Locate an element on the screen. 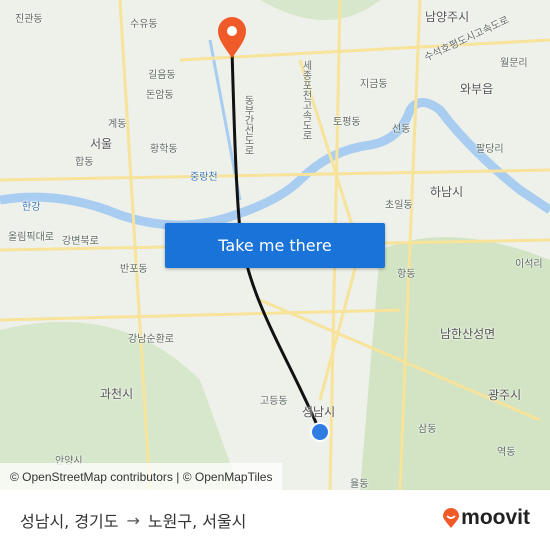  take-me-there-button: Take me there is located at coordinates (275, 245).